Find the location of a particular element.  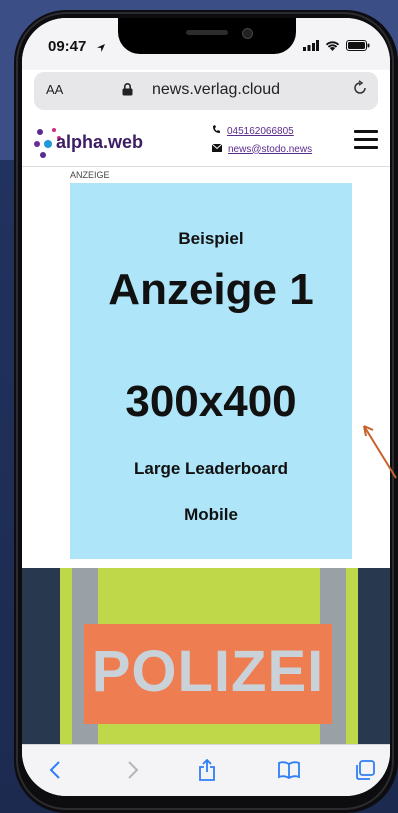

site-header: alpha.web 045162066805 news@stodo.news is located at coordinates (206, 140).